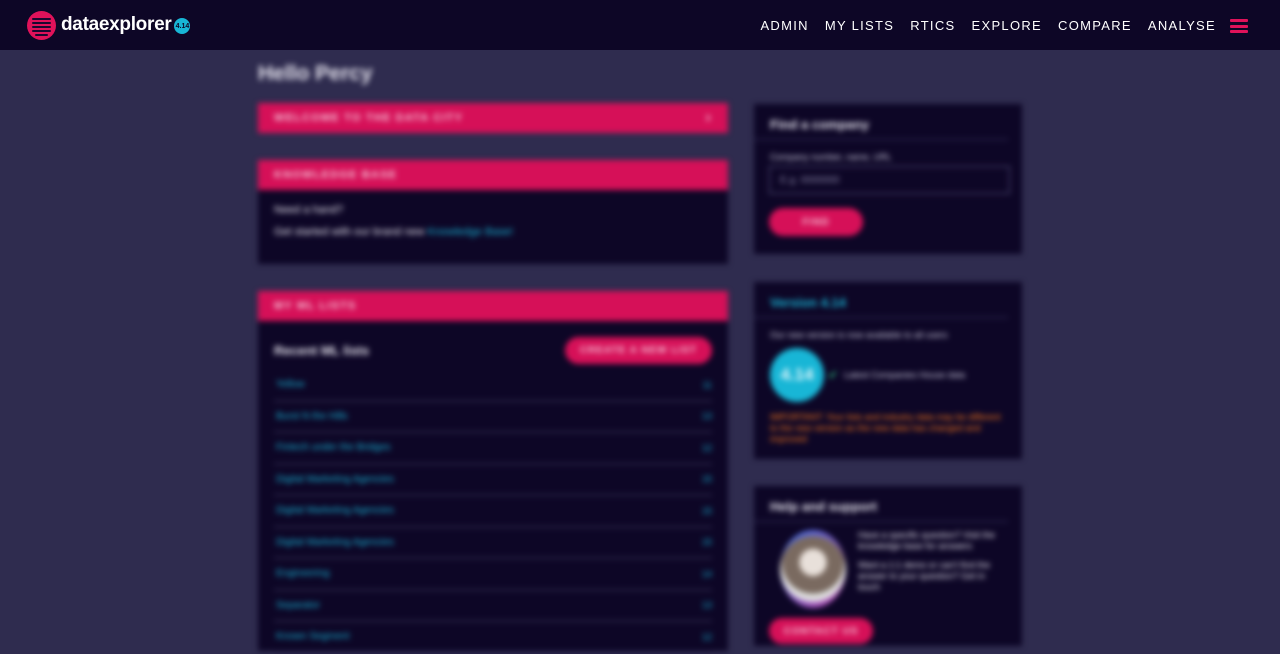 This screenshot has height=654, width=1280. I want to click on list-item-name: Yellow, so click(290, 385).